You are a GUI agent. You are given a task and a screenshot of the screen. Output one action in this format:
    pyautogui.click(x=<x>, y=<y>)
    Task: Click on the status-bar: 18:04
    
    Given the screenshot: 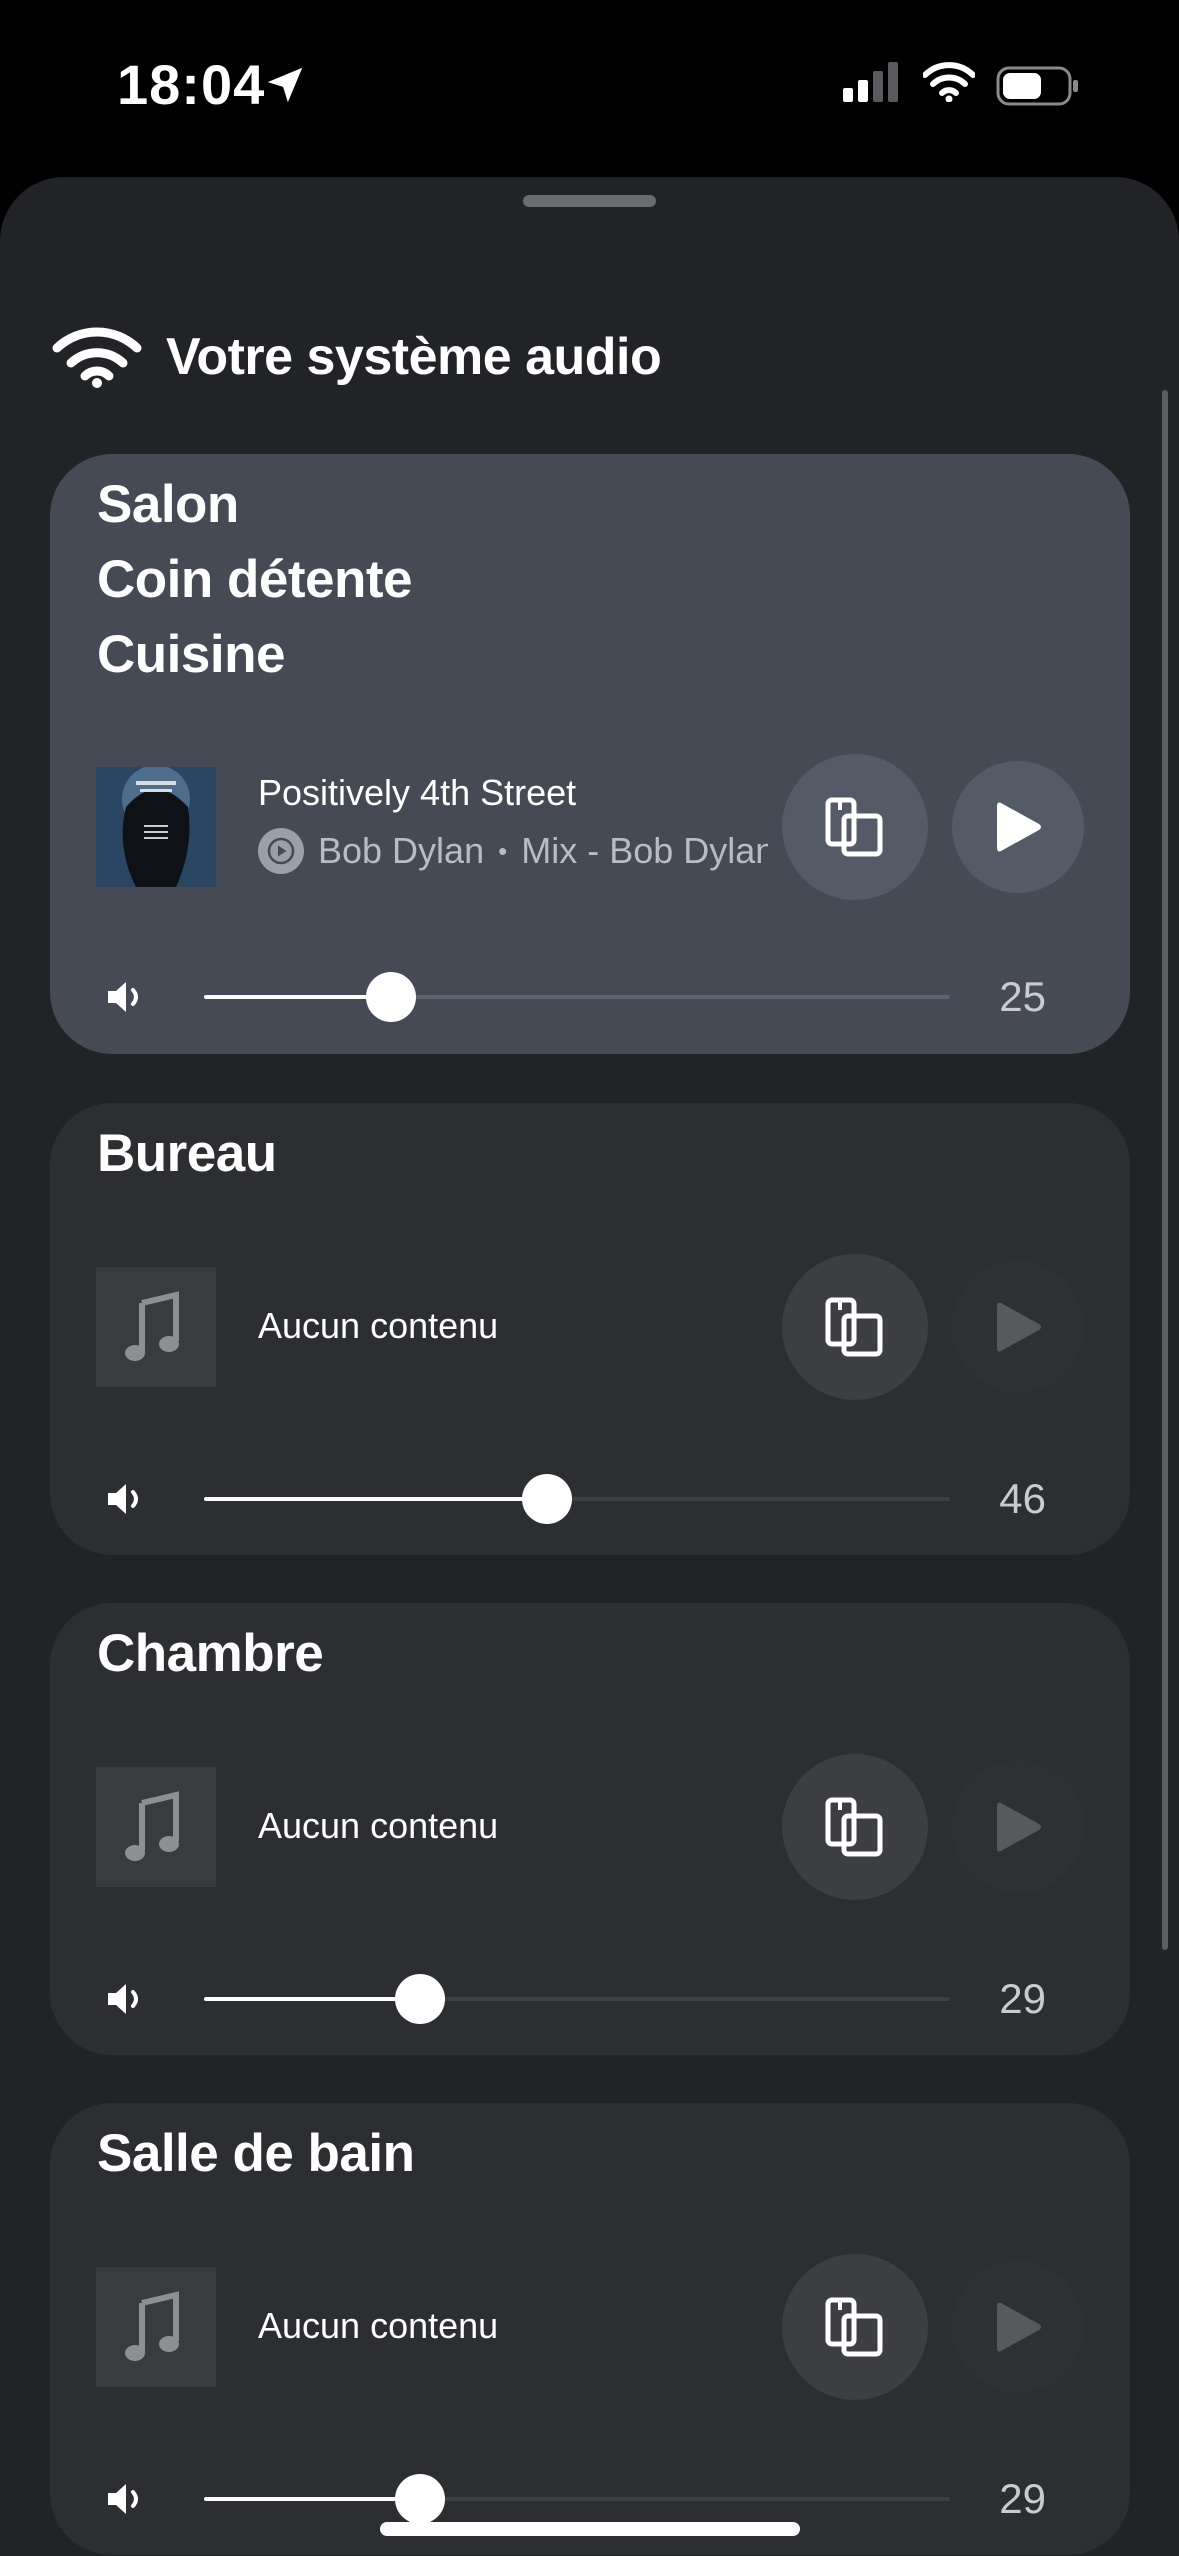 What is the action you would take?
    pyautogui.click(x=589, y=88)
    